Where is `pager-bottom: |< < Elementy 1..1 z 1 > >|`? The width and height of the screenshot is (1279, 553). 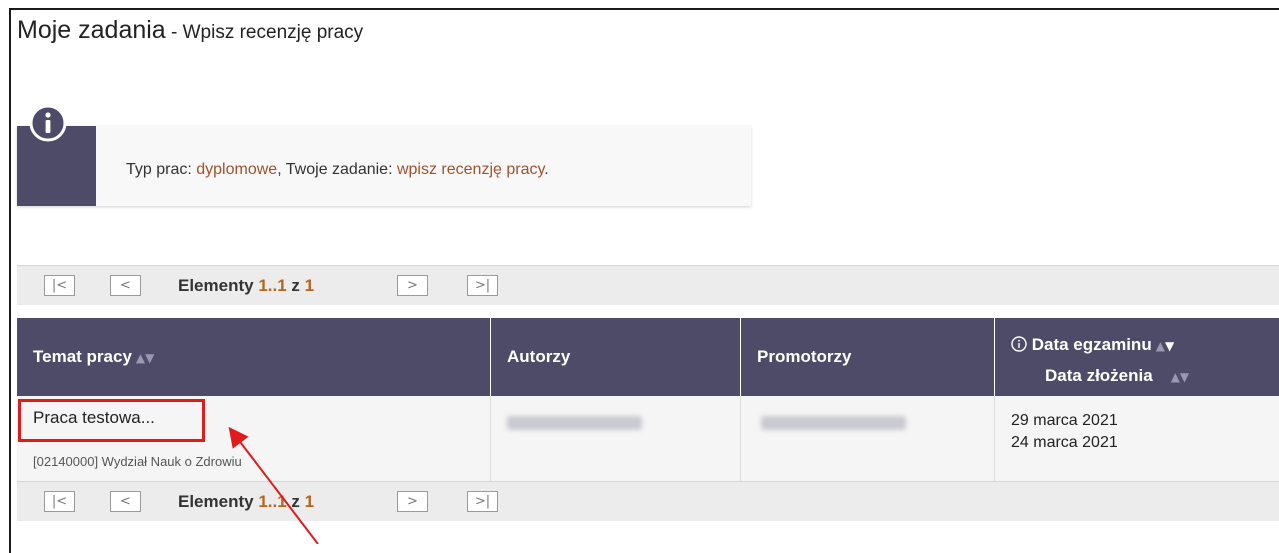 pager-bottom: |< < Elementy 1..1 z 1 > >| is located at coordinates (648, 501).